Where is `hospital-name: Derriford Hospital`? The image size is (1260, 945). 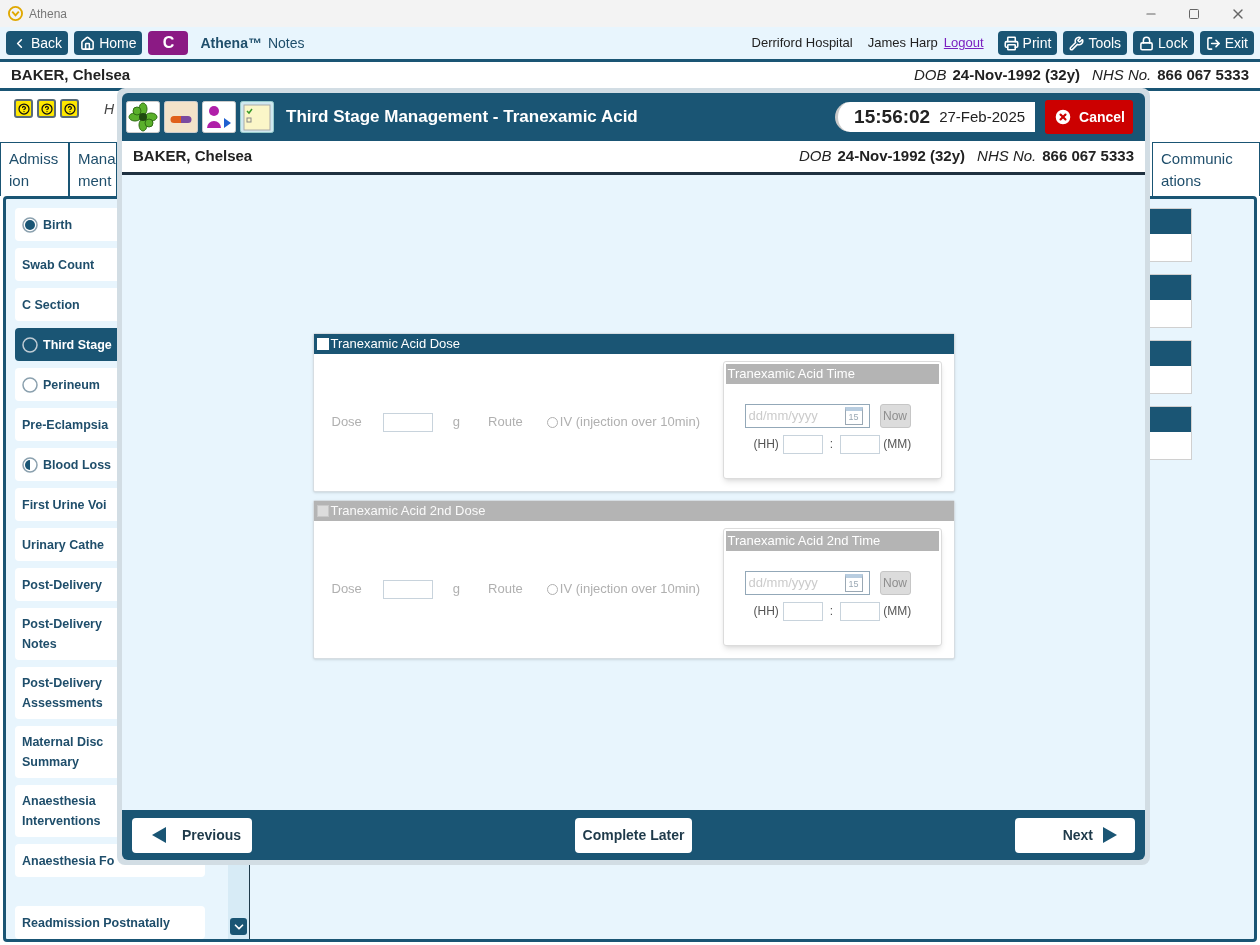
hospital-name: Derriford Hospital is located at coordinates (802, 43).